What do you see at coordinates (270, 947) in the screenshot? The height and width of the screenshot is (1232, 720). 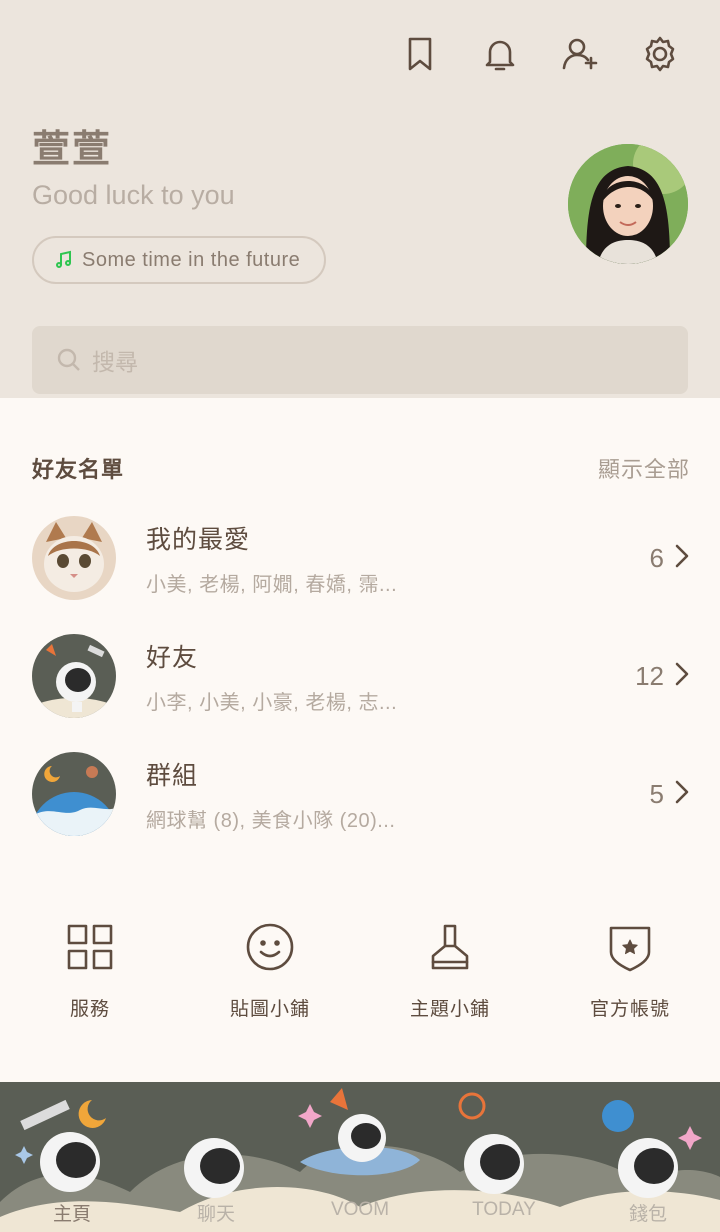 I see `smiley-icon` at bounding box center [270, 947].